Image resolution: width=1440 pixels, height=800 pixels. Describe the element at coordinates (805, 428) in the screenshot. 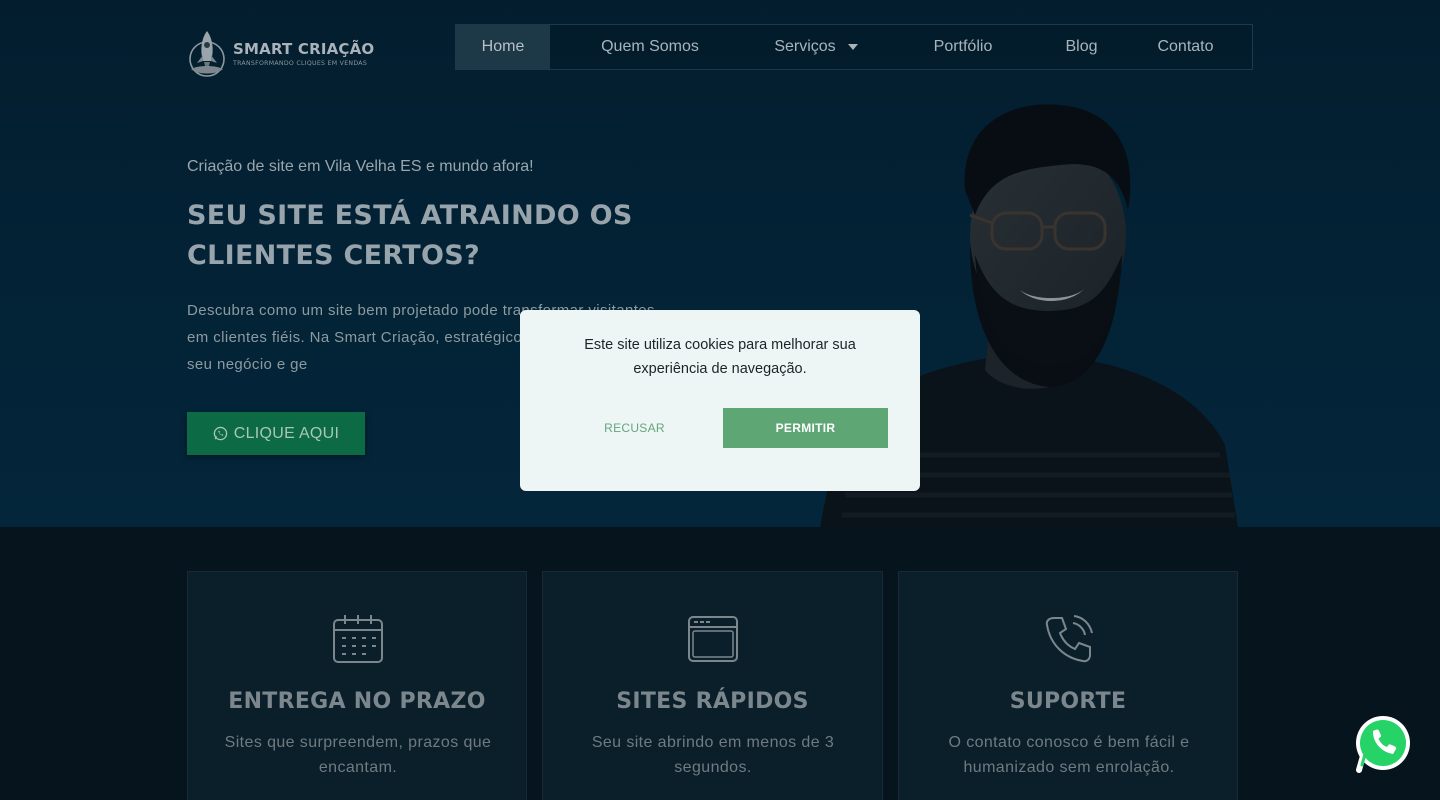

I see `allow-cookies-button: PERMITIR` at that location.